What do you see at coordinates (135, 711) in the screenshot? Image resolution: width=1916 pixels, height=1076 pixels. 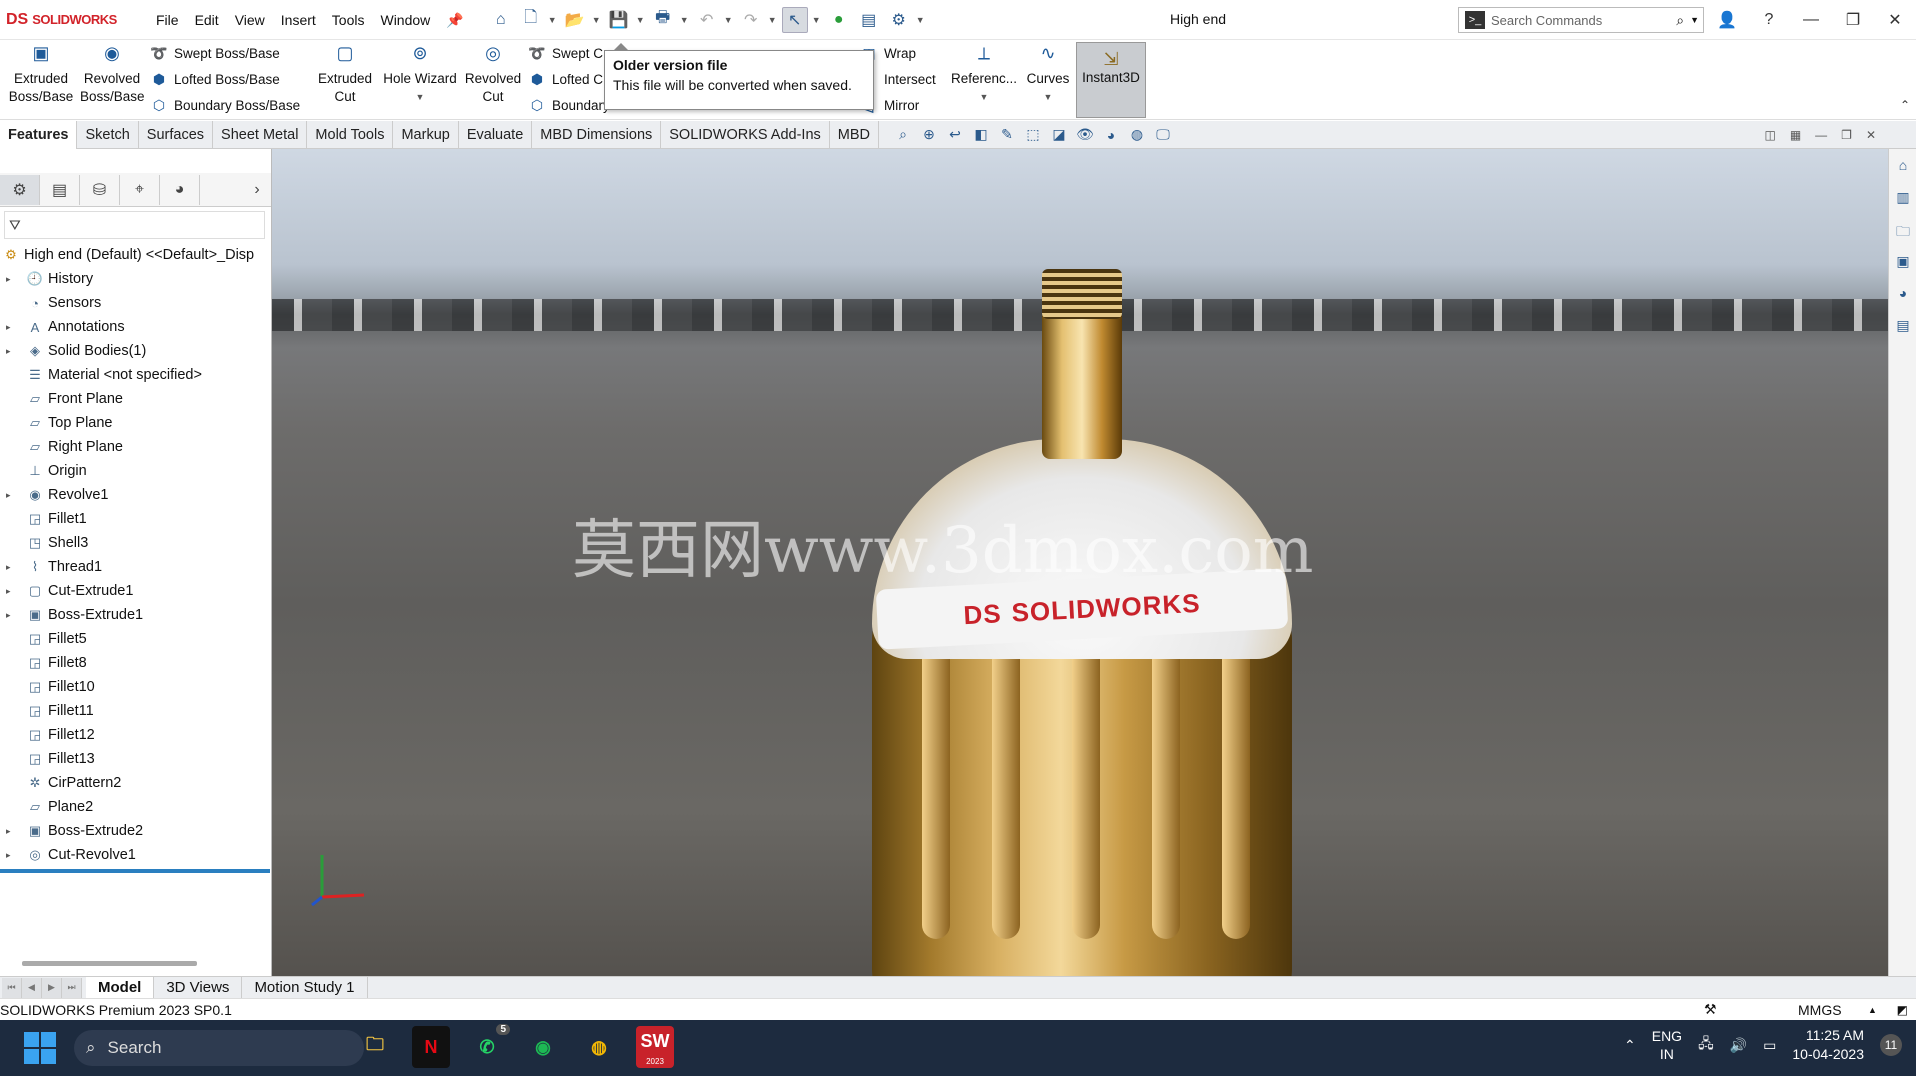 I see `tree-item-fillet11: ◲ Fillet11` at bounding box center [135, 711].